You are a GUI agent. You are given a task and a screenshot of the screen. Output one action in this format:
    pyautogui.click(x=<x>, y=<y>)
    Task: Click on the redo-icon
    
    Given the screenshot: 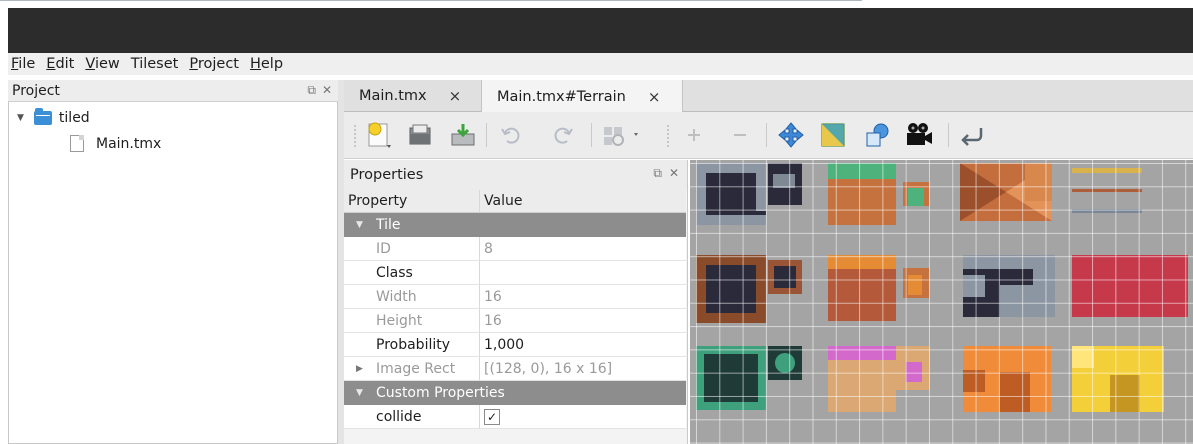 What is the action you would take?
    pyautogui.click(x=564, y=135)
    